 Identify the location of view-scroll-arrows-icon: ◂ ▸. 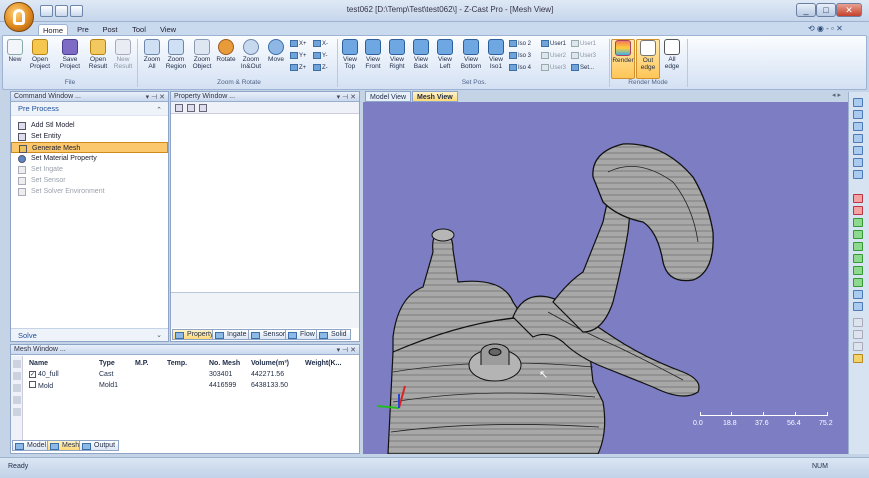
(836, 95).